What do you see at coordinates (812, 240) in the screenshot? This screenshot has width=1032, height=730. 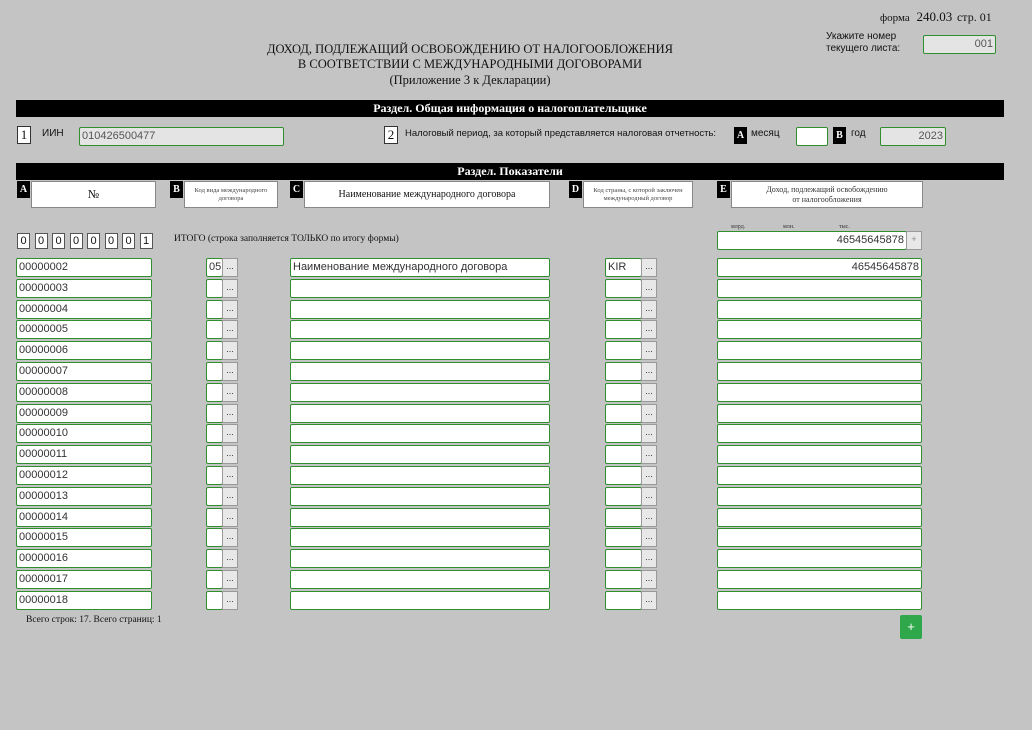 I see `total-income-input: 46545645878` at bounding box center [812, 240].